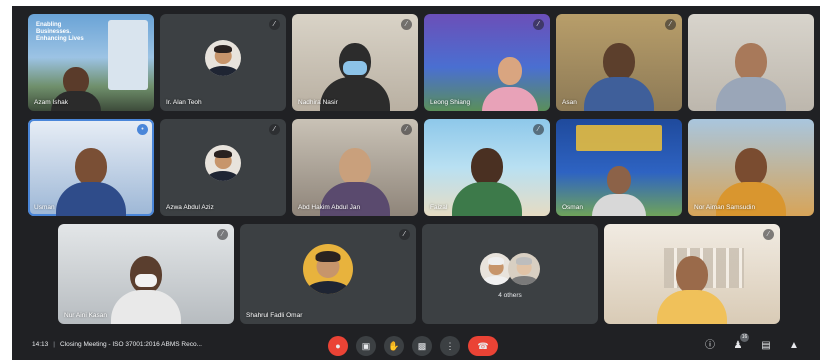 The image size is (825, 364). I want to click on participant-tile: ⁄ Nadhira Nasir, so click(355, 62).